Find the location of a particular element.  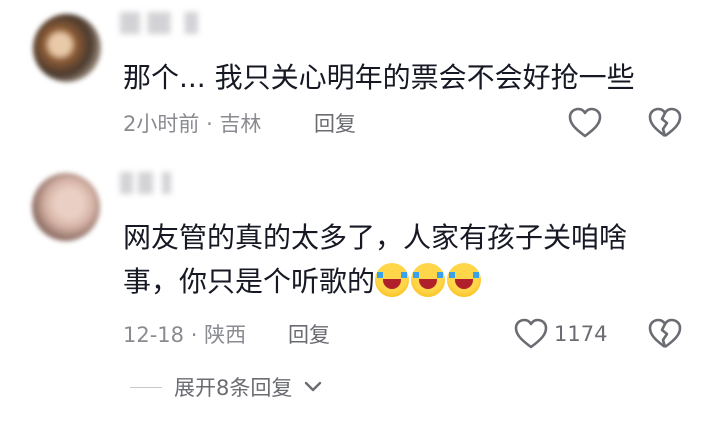

comment-meta: 2小时前 · 吉林 is located at coordinates (192, 124).